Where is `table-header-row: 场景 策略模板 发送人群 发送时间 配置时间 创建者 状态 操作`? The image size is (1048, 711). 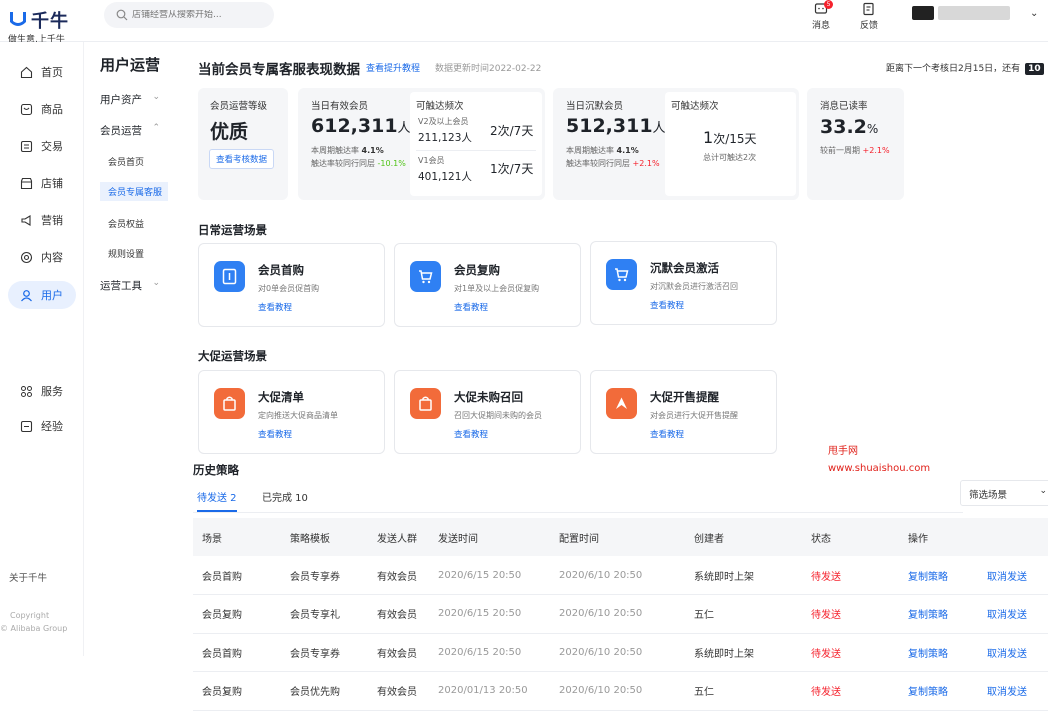 table-header-row: 场景 策略模板 发送人群 发送时间 配置时间 创建者 状态 操作 is located at coordinates (620, 537).